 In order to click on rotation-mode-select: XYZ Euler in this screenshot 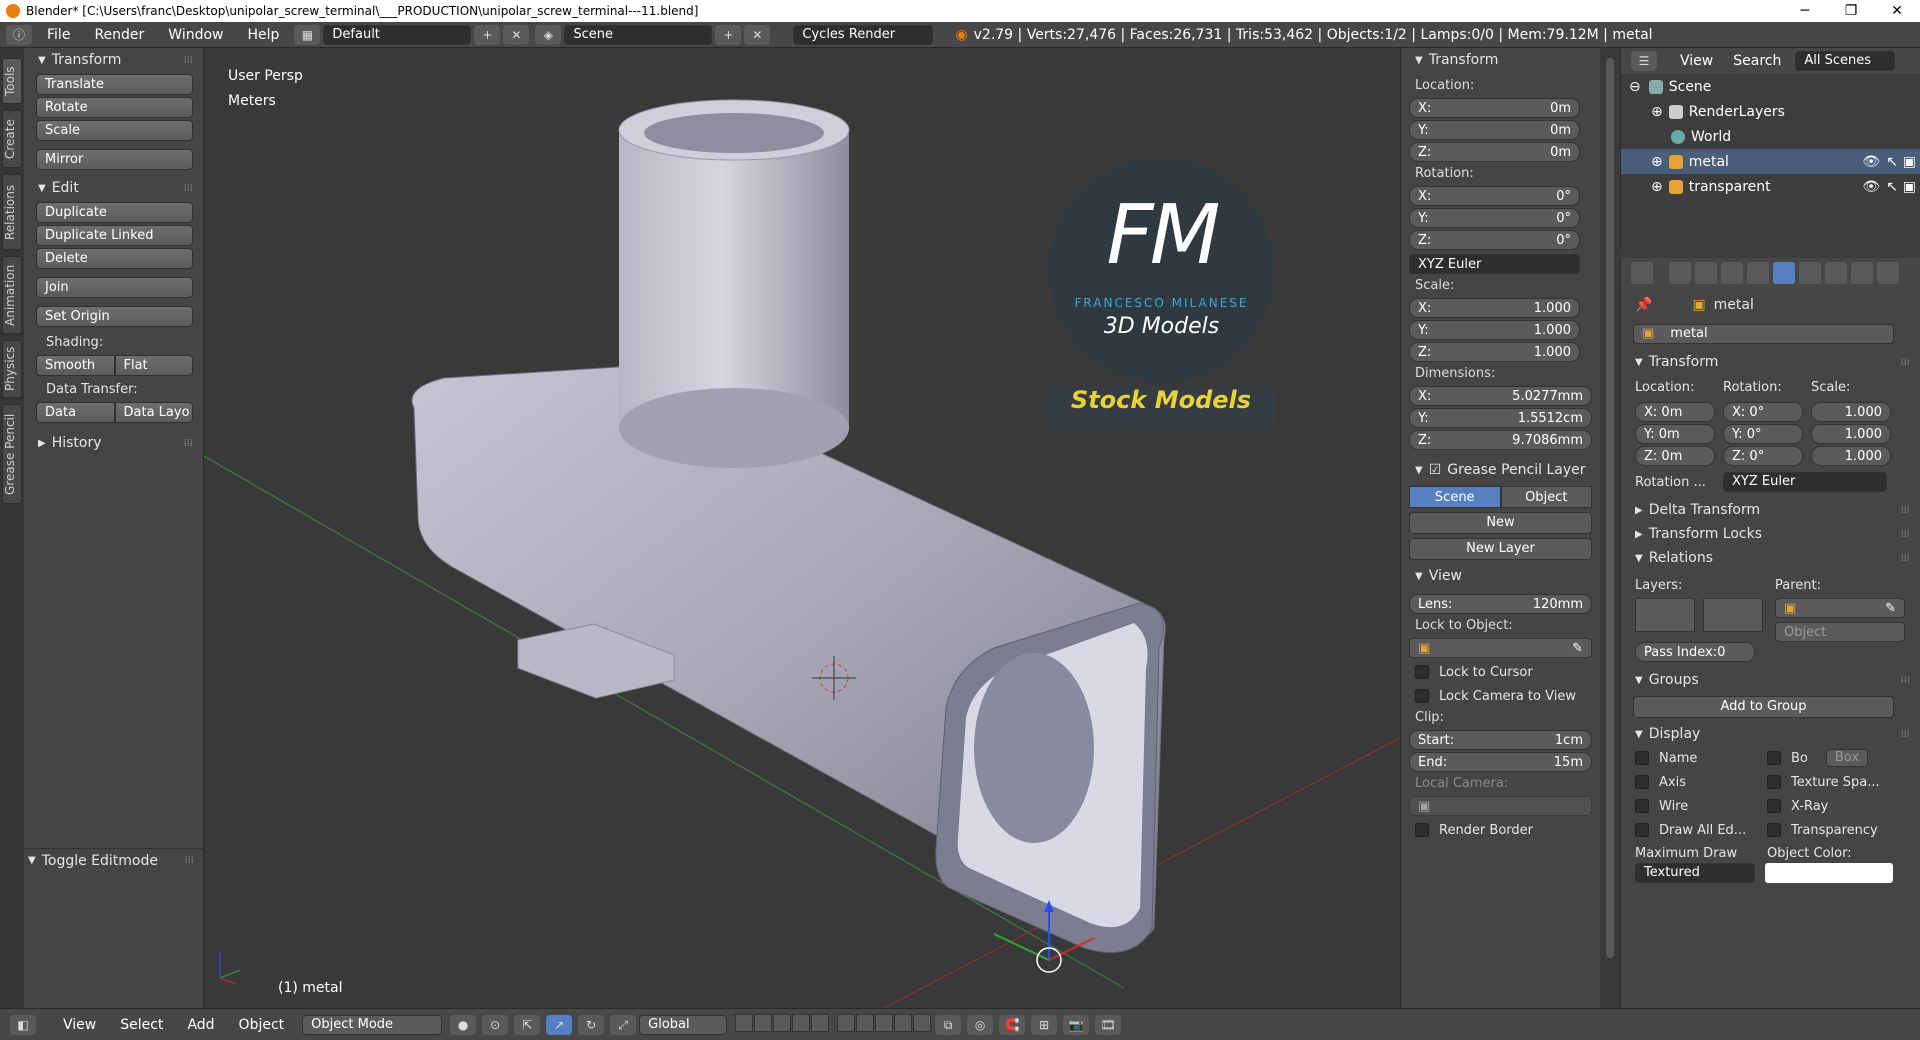, I will do `click(1494, 264)`.